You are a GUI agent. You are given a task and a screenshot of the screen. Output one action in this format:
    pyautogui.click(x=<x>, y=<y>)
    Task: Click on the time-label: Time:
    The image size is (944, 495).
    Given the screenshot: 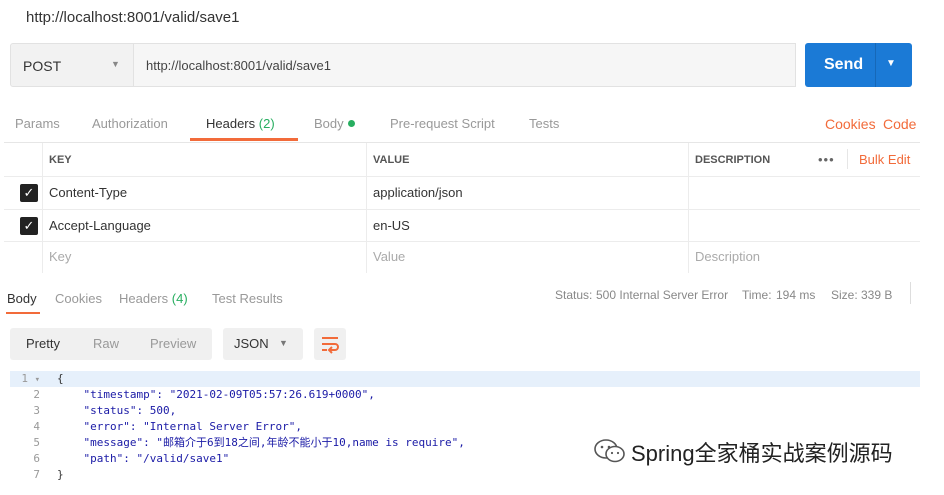 What is the action you would take?
    pyautogui.click(x=757, y=295)
    